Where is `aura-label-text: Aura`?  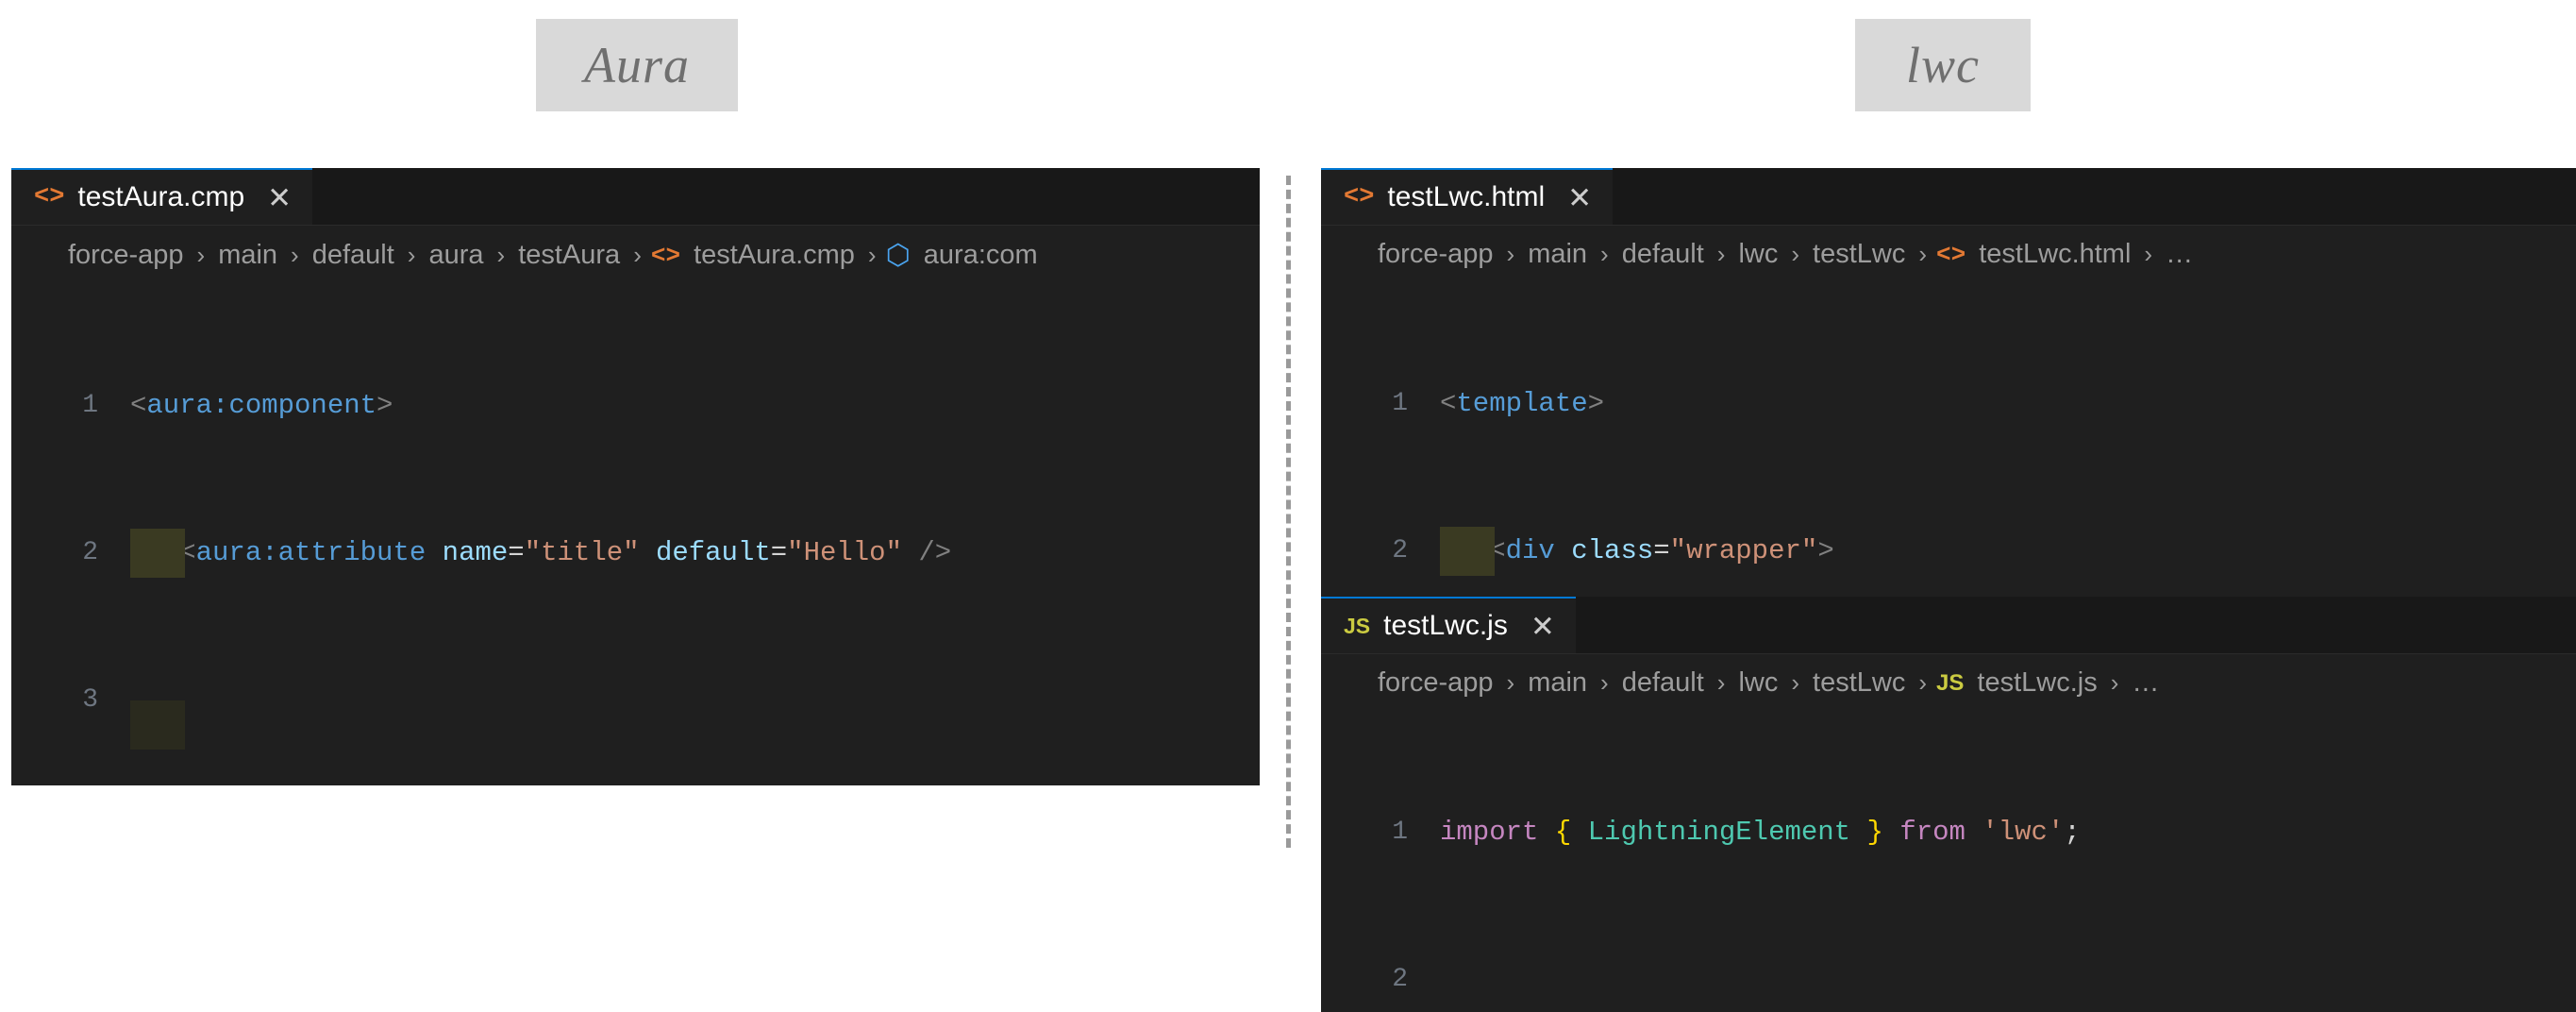 aura-label-text: Aura is located at coordinates (637, 65).